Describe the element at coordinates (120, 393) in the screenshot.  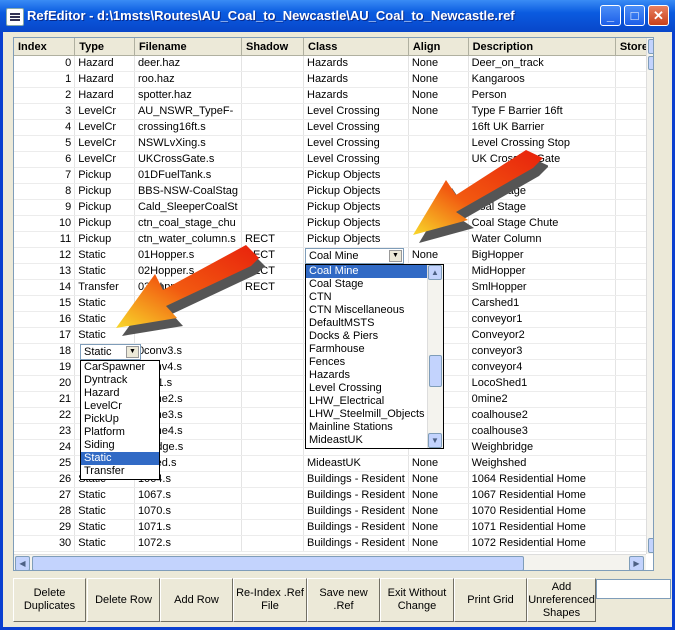
I see `dropdown-option: Hazard` at that location.